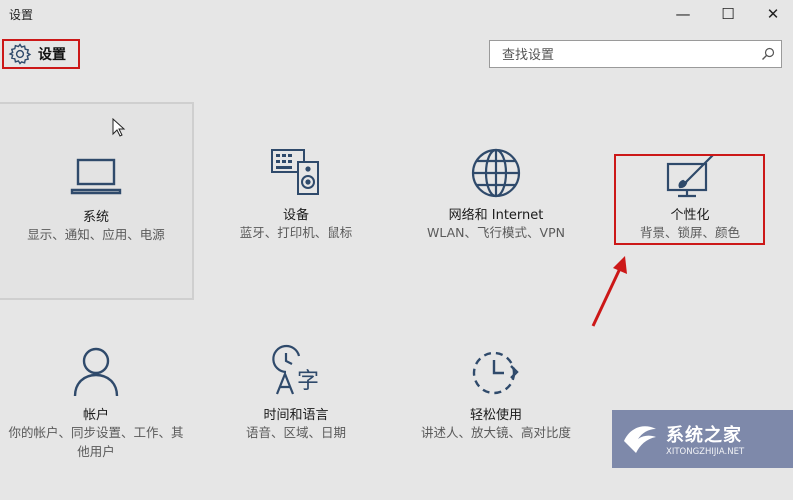  What do you see at coordinates (20, 54) in the screenshot?
I see `gear-icon` at bounding box center [20, 54].